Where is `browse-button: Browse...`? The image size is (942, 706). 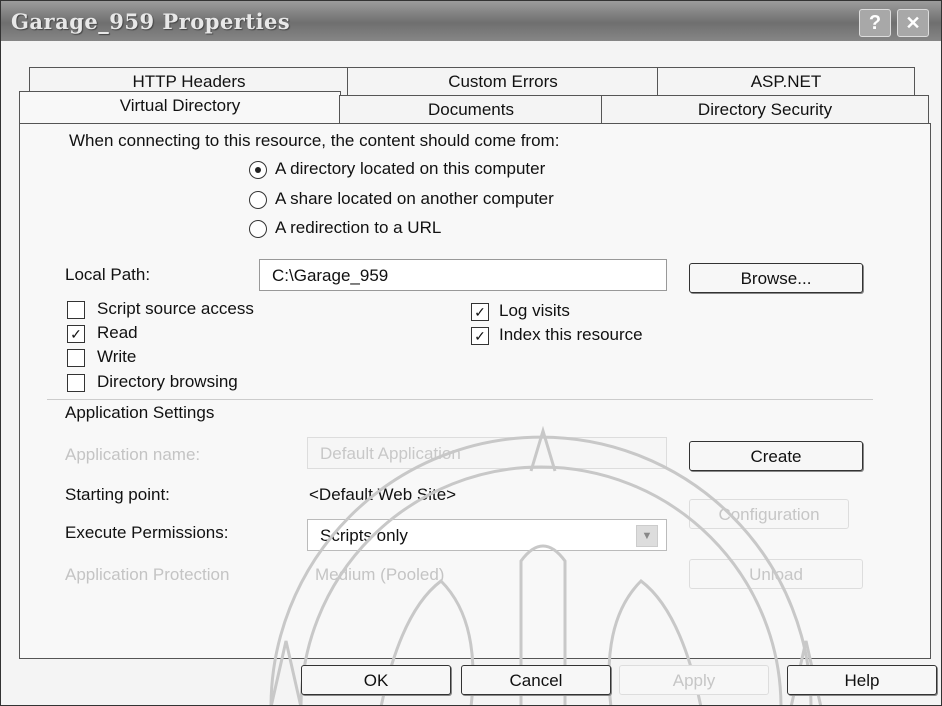
browse-button: Browse... is located at coordinates (776, 278).